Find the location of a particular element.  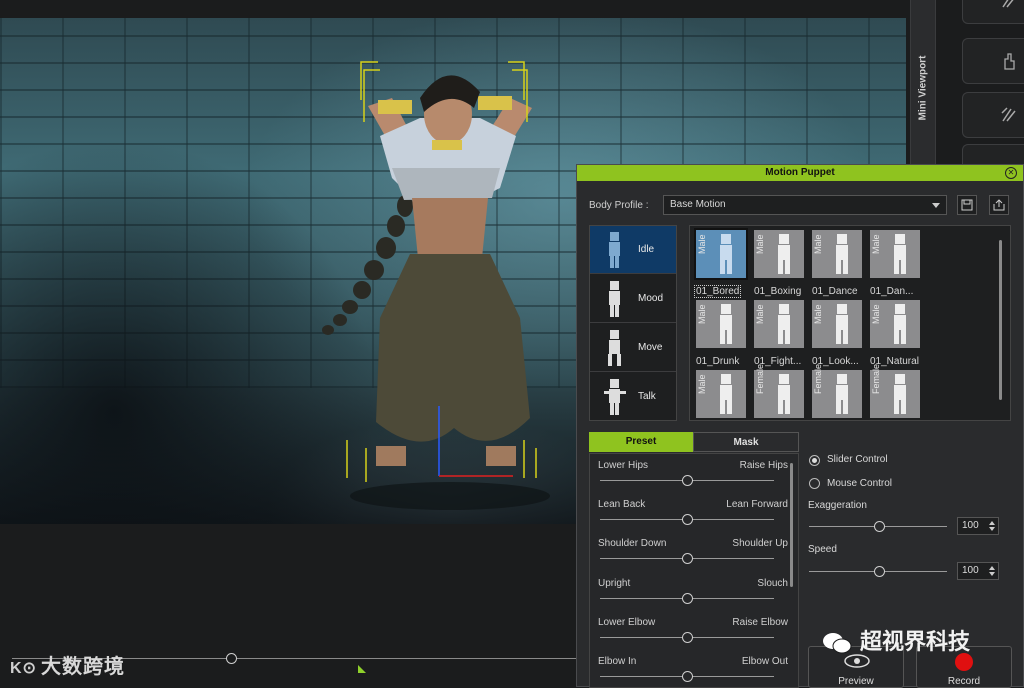

exaggeration-spinbox: 100 is located at coordinates (978, 526).